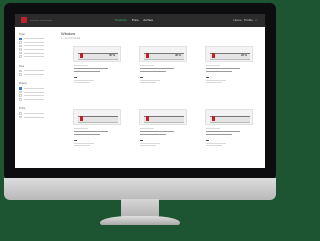 The width and height of the screenshot is (320, 241). What do you see at coordinates (140, 189) in the screenshot?
I see `monitor-chin` at bounding box center [140, 189].